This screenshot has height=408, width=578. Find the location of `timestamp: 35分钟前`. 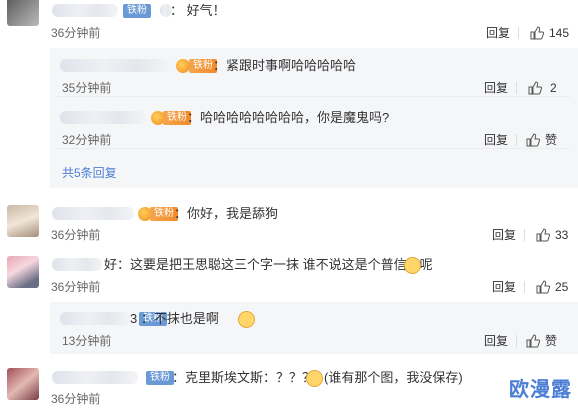

timestamp: 35分钟前 is located at coordinates (87, 88).